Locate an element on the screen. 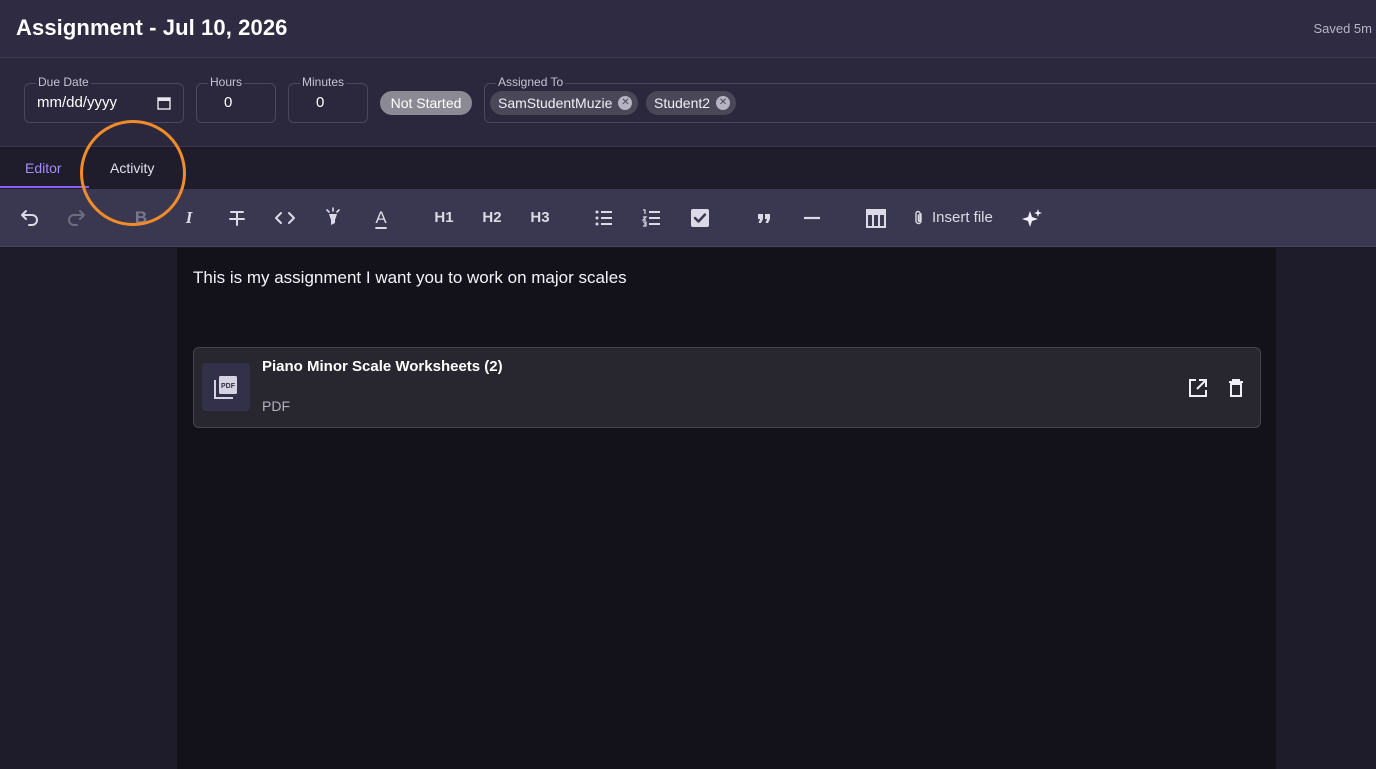 This screenshot has height=769, width=1376. file-type: PDF is located at coordinates (276, 406).